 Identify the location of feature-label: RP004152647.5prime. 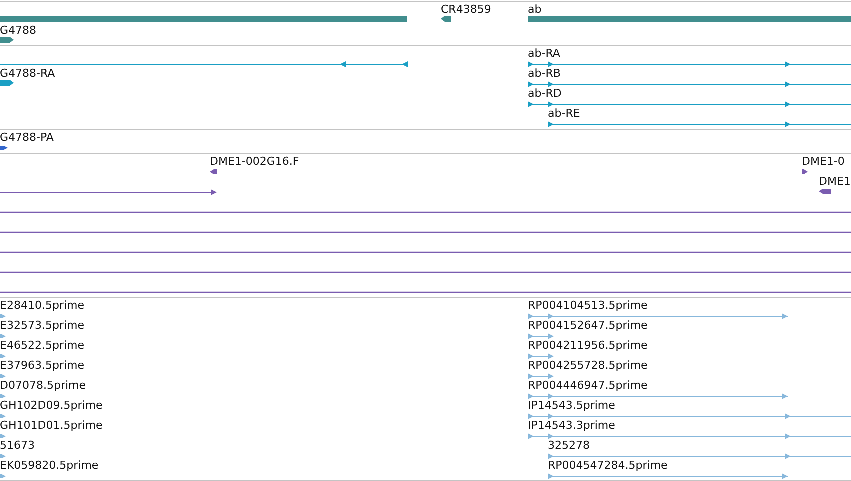
(588, 325).